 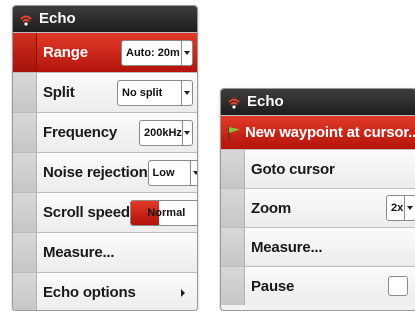 I want to click on menu-item-label: Split, so click(x=59, y=92).